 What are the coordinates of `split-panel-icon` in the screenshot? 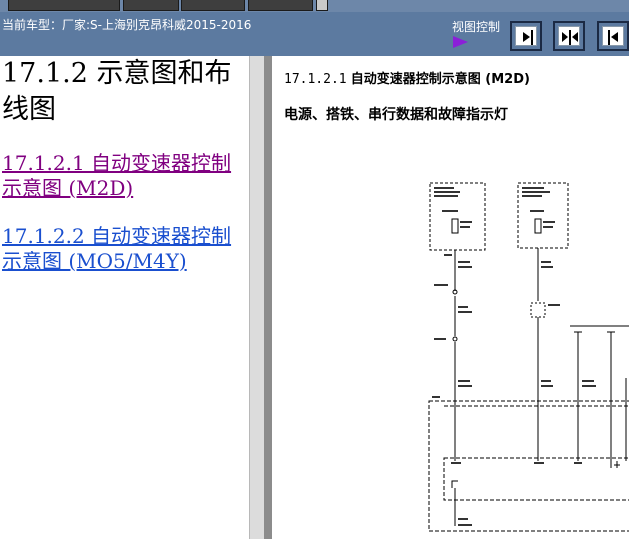 It's located at (570, 37).